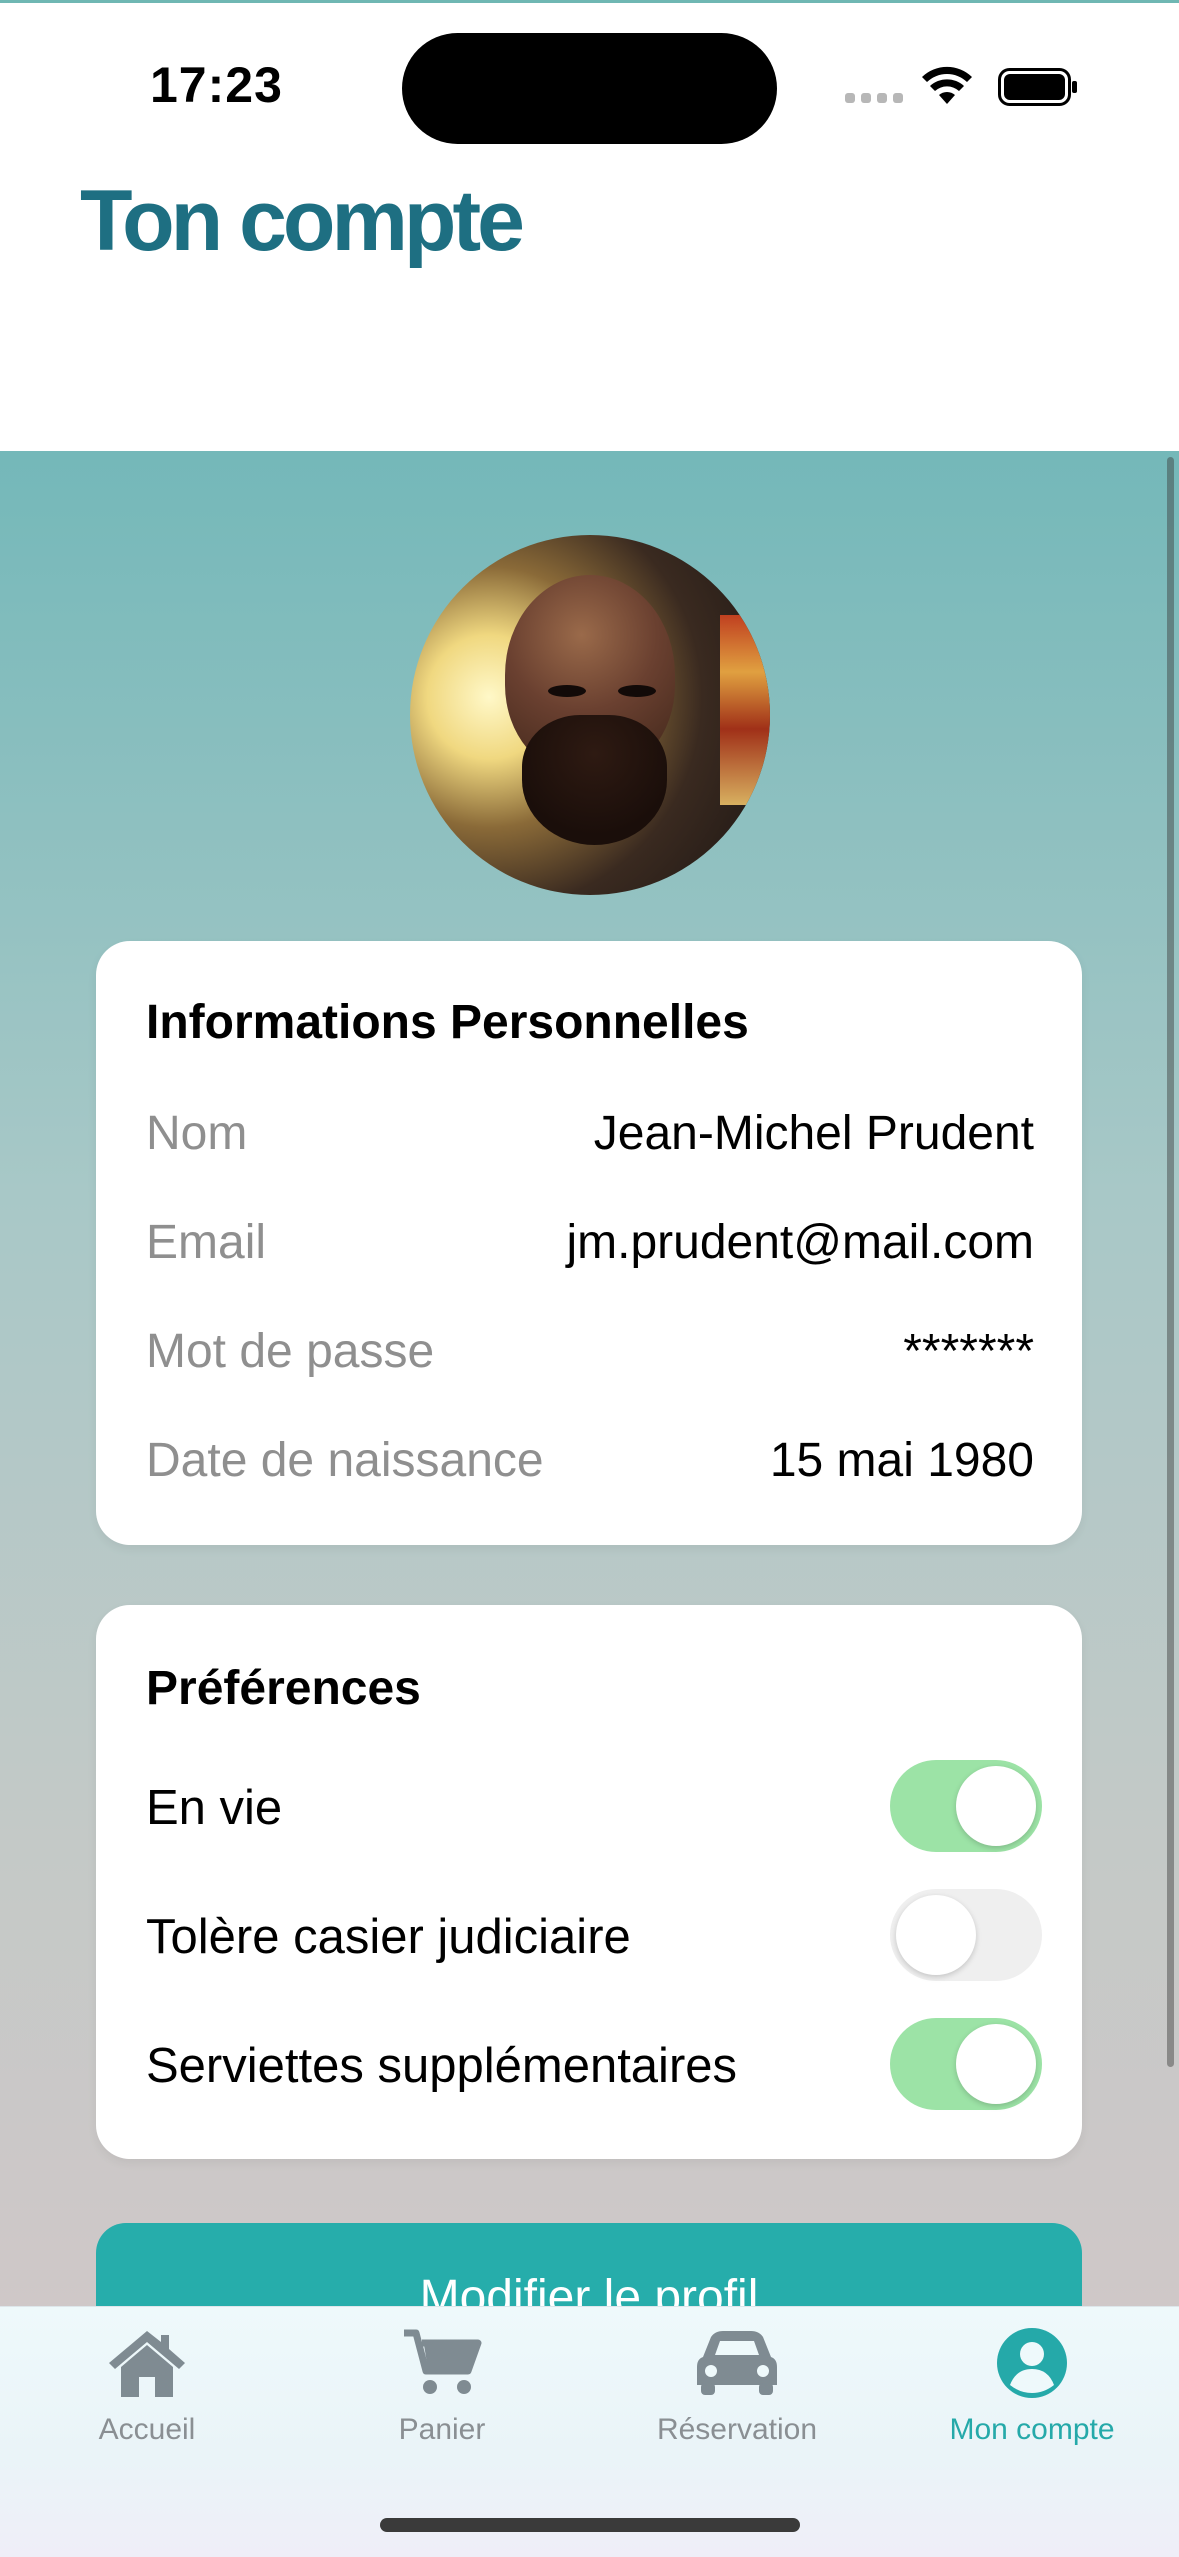 The height and width of the screenshot is (2557, 1179). Describe the element at coordinates (206, 1242) in the screenshot. I see `info-label: Email` at that location.